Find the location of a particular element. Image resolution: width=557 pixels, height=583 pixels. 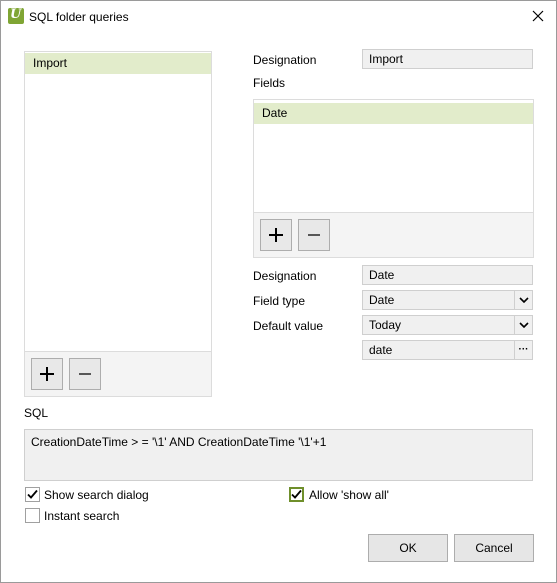

designation-field: Import is located at coordinates (447, 59).